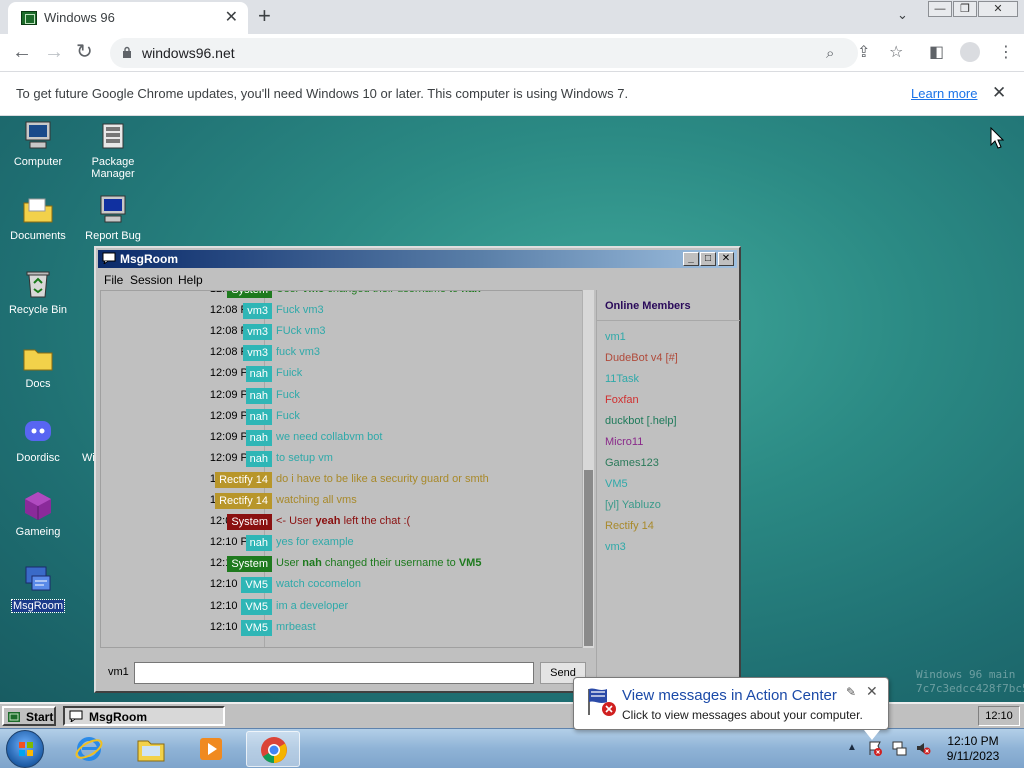  Describe the element at coordinates (896, 52) in the screenshot. I see `bookmark-star-icon: ☆` at that location.